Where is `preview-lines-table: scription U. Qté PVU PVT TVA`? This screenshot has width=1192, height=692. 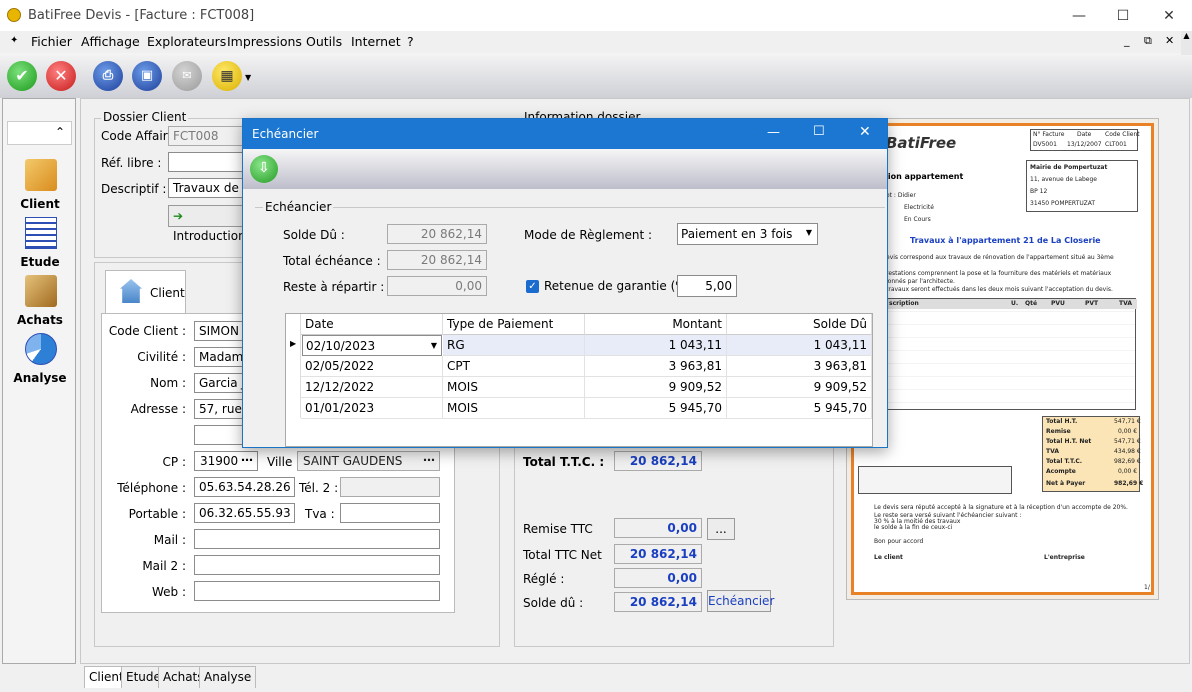 preview-lines-table: scription U. Qté PVU PVT TVA is located at coordinates (1011, 354).